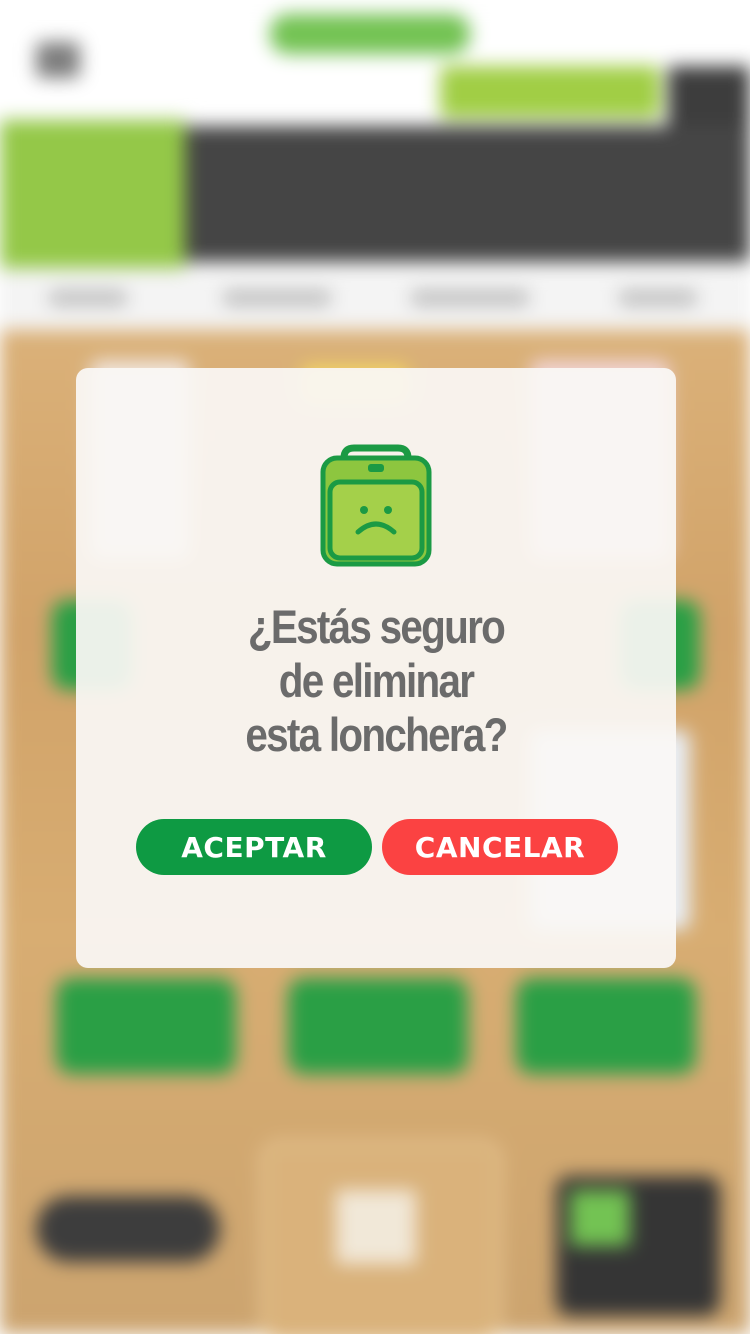 Image resolution: width=750 pixels, height=1334 pixels. What do you see at coordinates (254, 847) in the screenshot?
I see `accept-button: ACEPTAR` at bounding box center [254, 847].